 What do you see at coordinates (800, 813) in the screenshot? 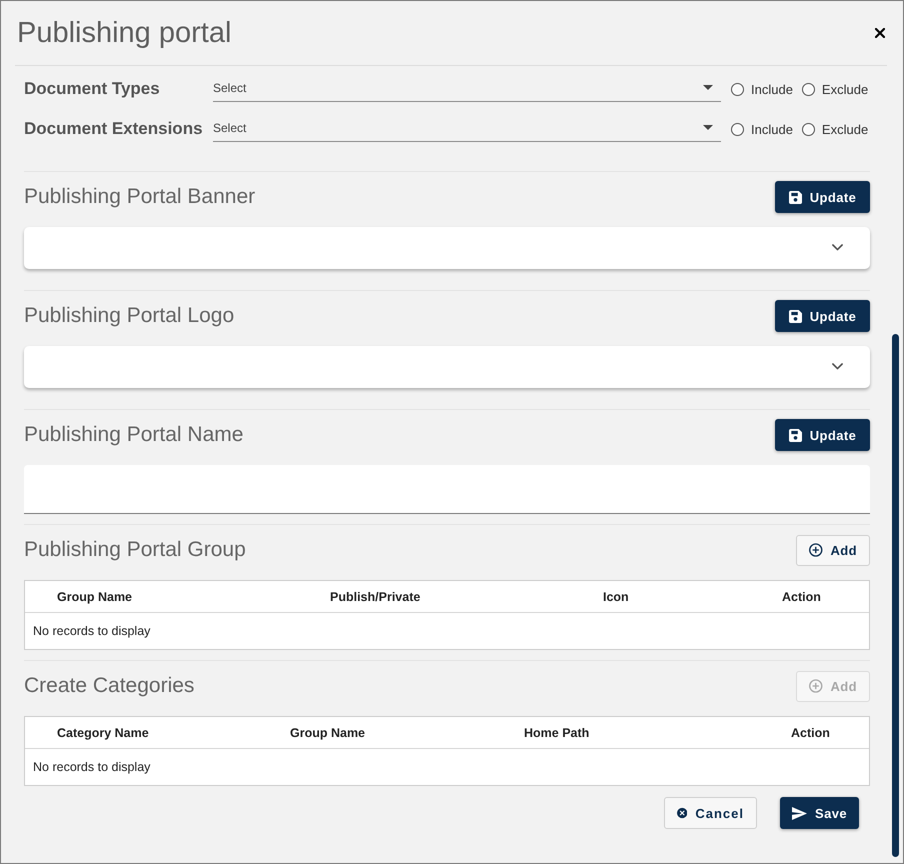
I see `send-icon` at bounding box center [800, 813].